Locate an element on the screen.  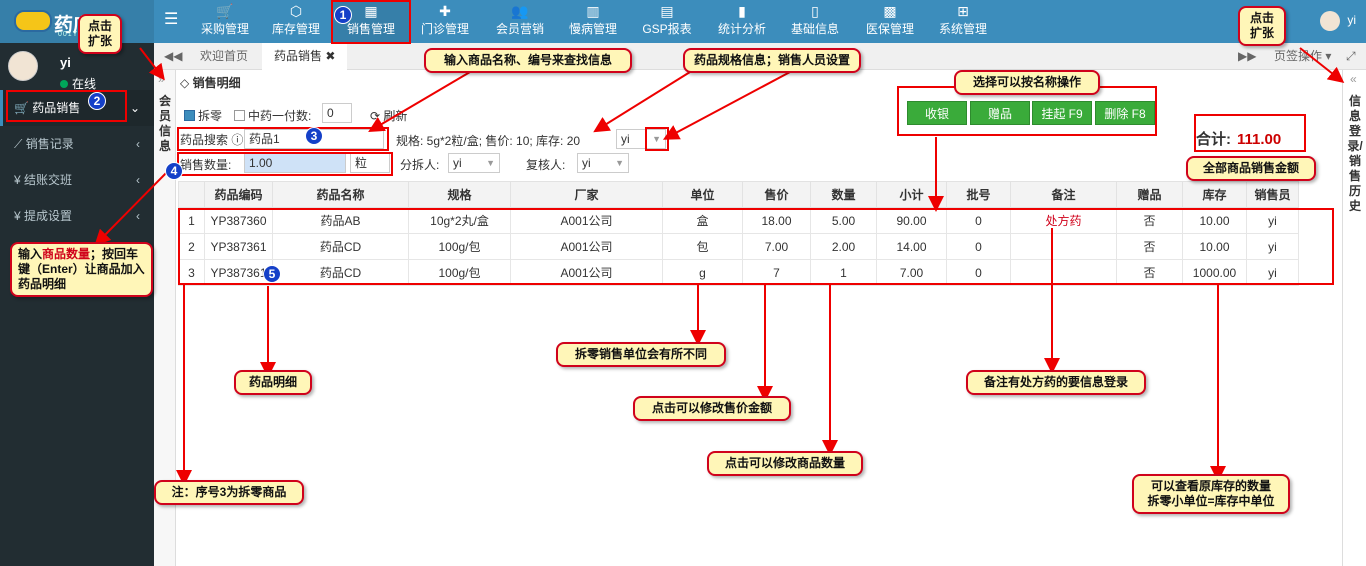
note-stock: 可以查看原库存的数量 拆零小单位=库存中单位 is located at coordinates (1211, 494).